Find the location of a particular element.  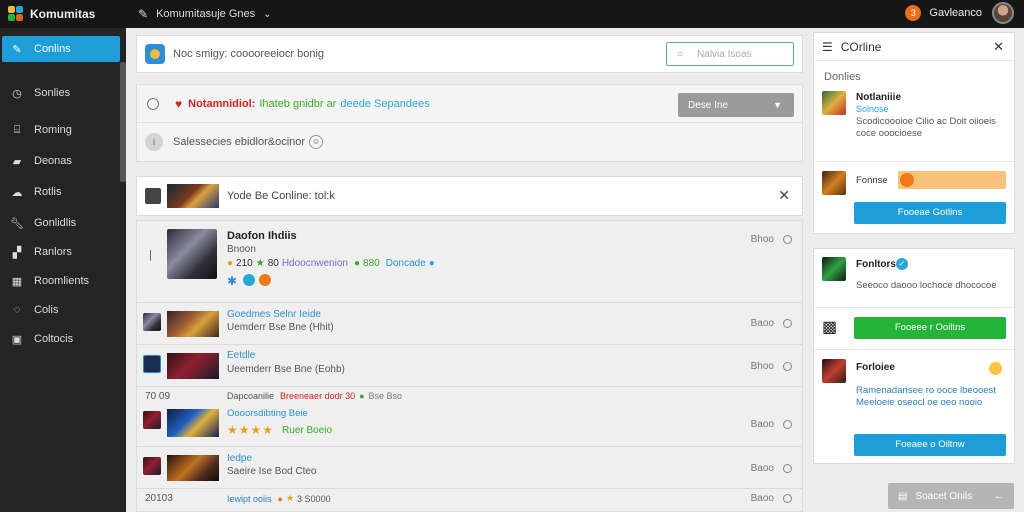

app-title: Komumitas is located at coordinates (63, 14).